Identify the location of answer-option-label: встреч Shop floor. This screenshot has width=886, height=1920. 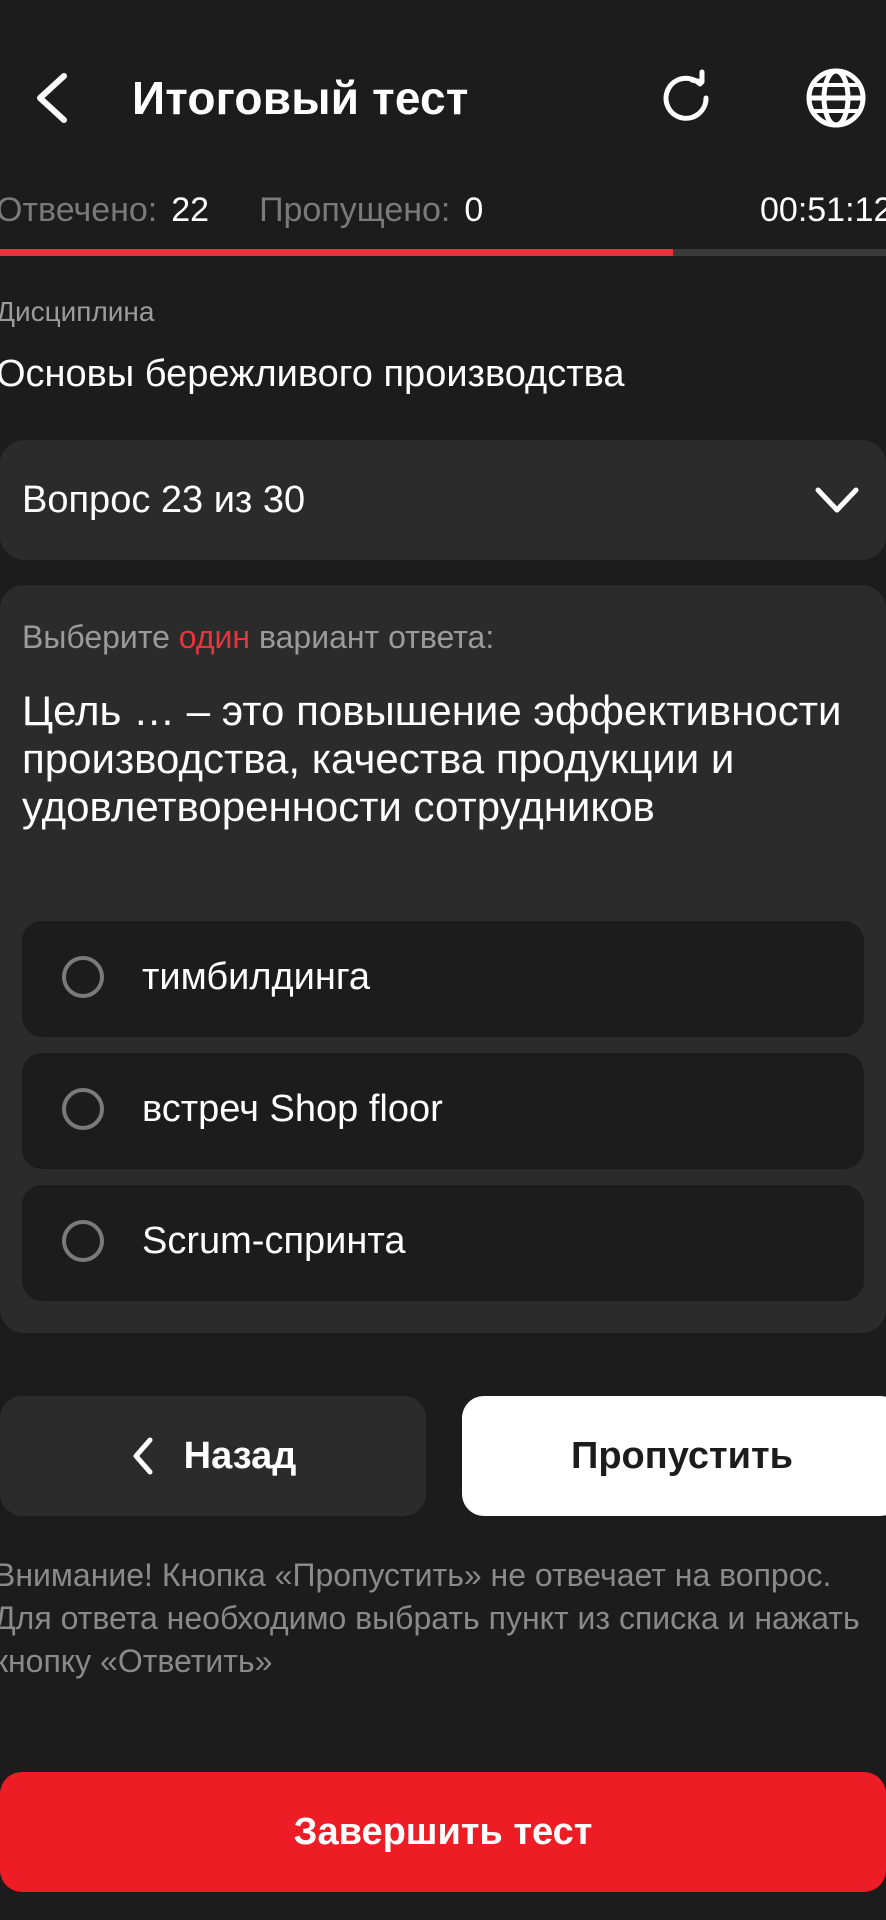
(292, 1109).